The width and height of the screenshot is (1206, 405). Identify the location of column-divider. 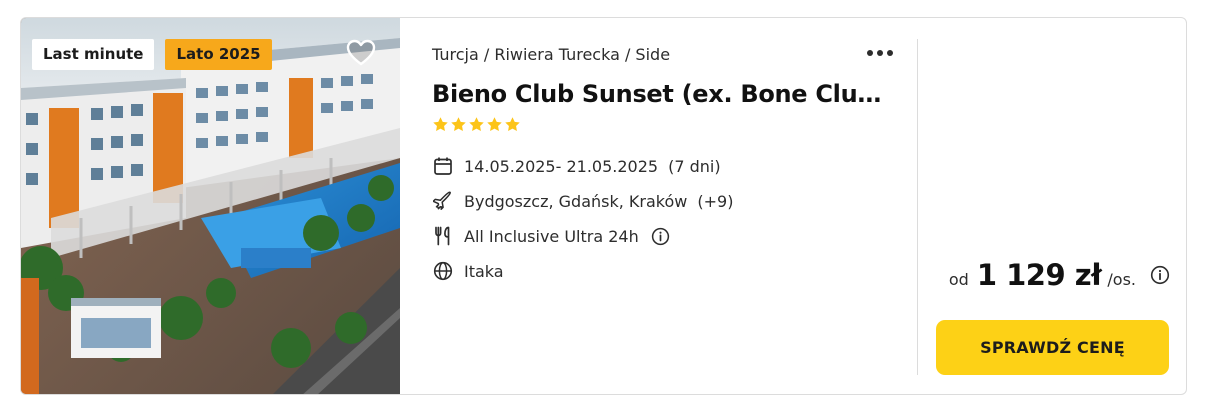
(917, 207).